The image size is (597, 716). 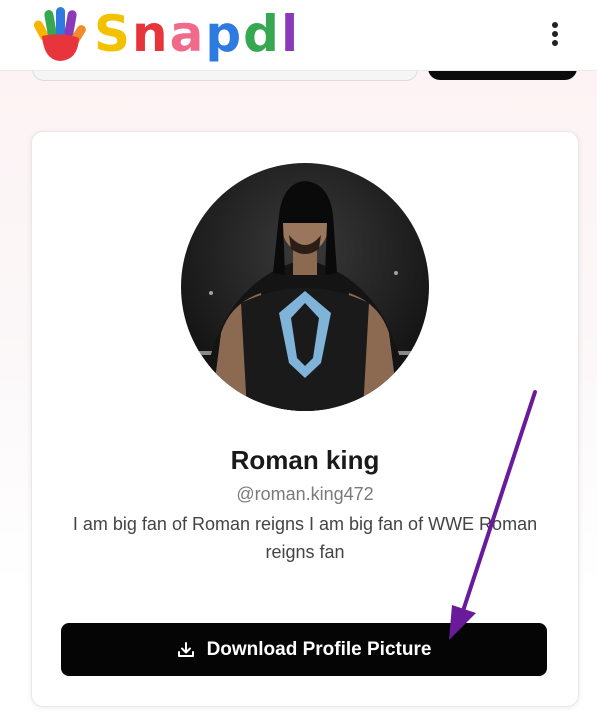 I want to click on download-icon, so click(x=186, y=650).